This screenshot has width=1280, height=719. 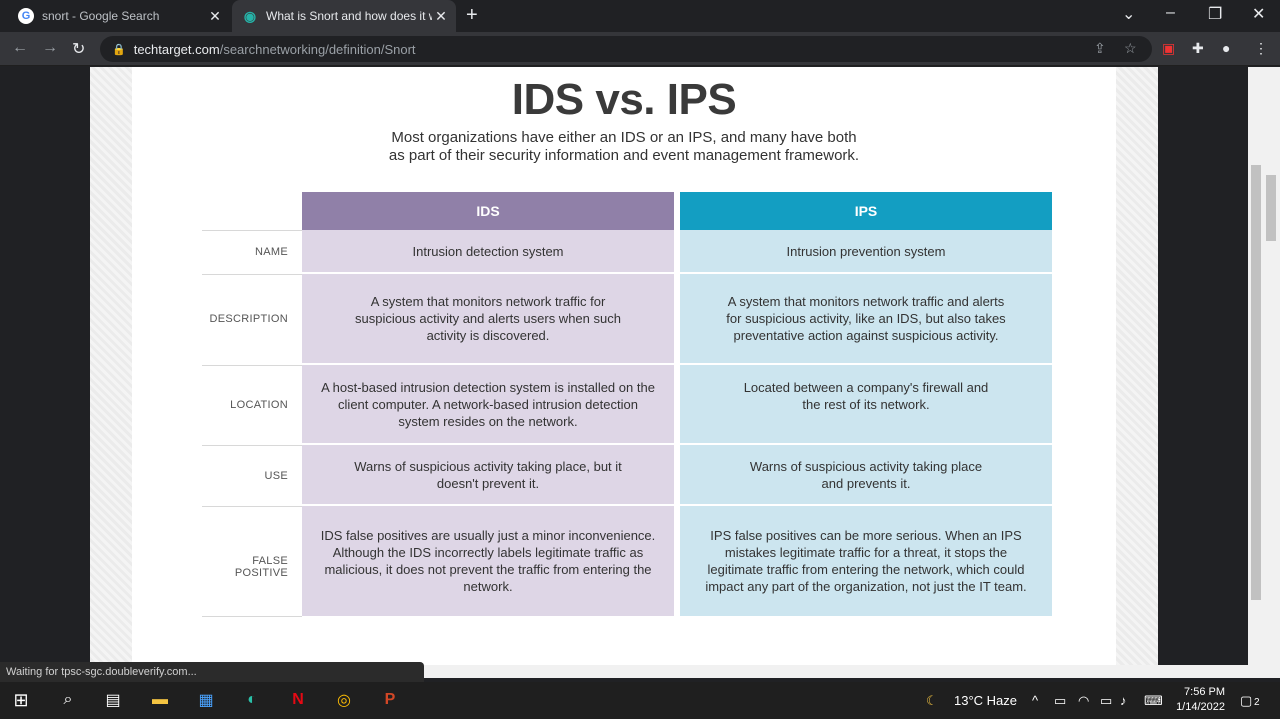 I want to click on tab-title: What is Snort and how does it w, so click(x=349, y=16).